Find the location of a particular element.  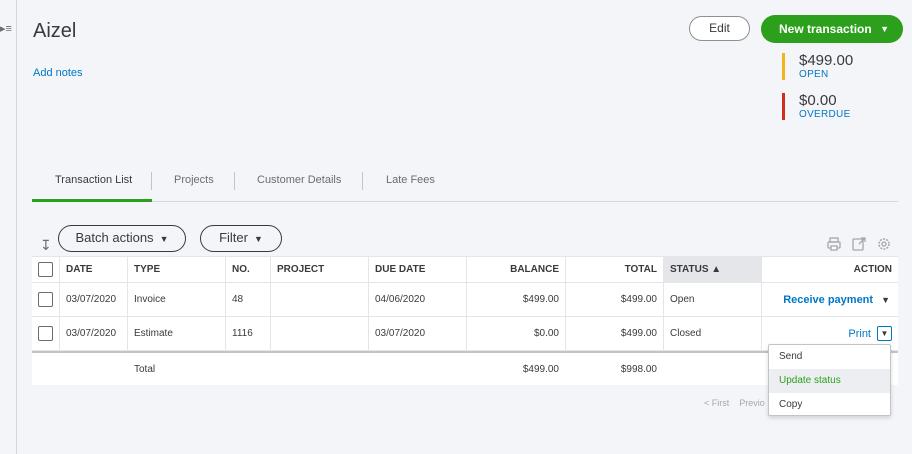

previous-page-link: Previo is located at coordinates (752, 403).